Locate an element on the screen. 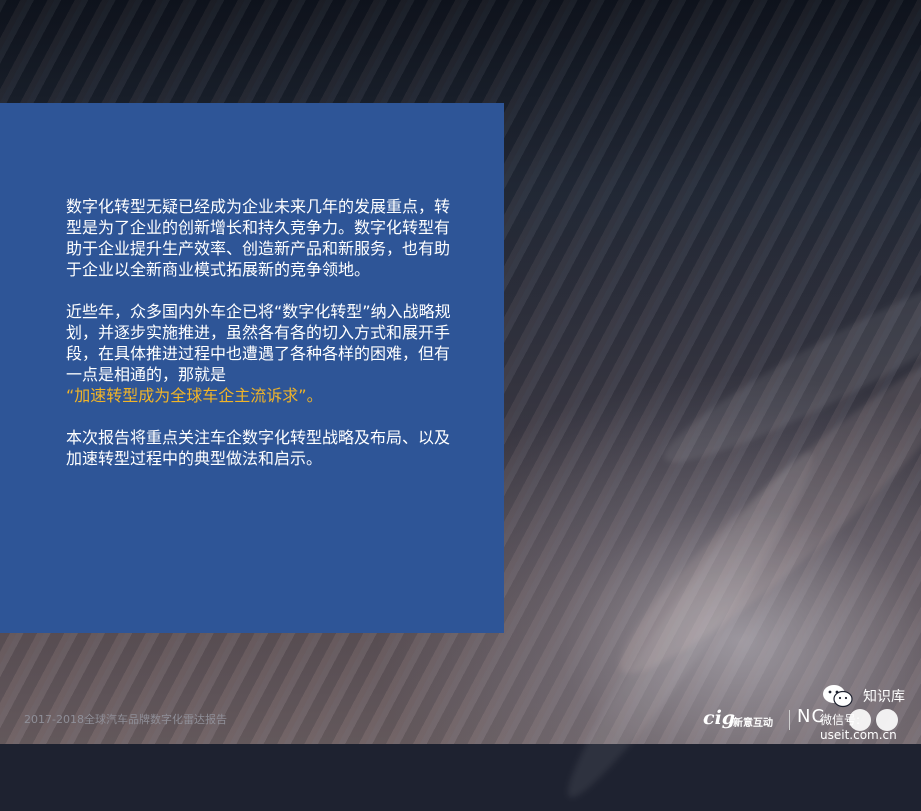 The width and height of the screenshot is (921, 811). watermark-account: 知识库 is located at coordinates (884, 697).